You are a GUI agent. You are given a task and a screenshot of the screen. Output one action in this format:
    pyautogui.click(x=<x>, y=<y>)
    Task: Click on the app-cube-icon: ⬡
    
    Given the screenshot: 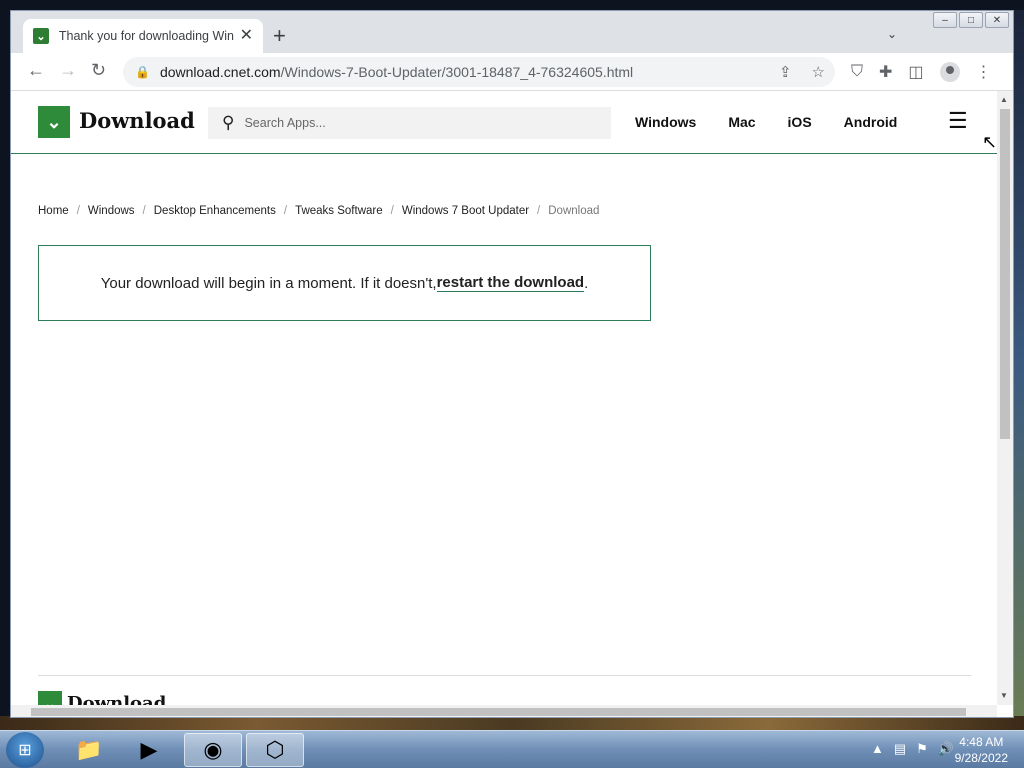 What is the action you would take?
    pyautogui.click(x=275, y=750)
    